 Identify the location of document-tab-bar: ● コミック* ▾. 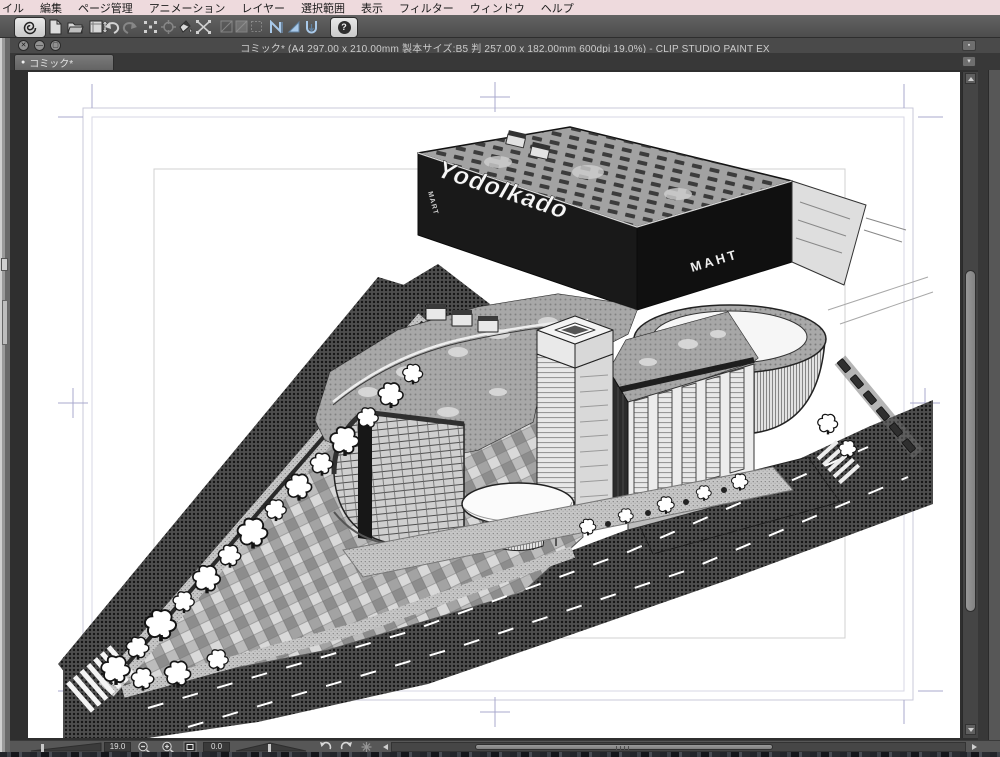
(505, 61).